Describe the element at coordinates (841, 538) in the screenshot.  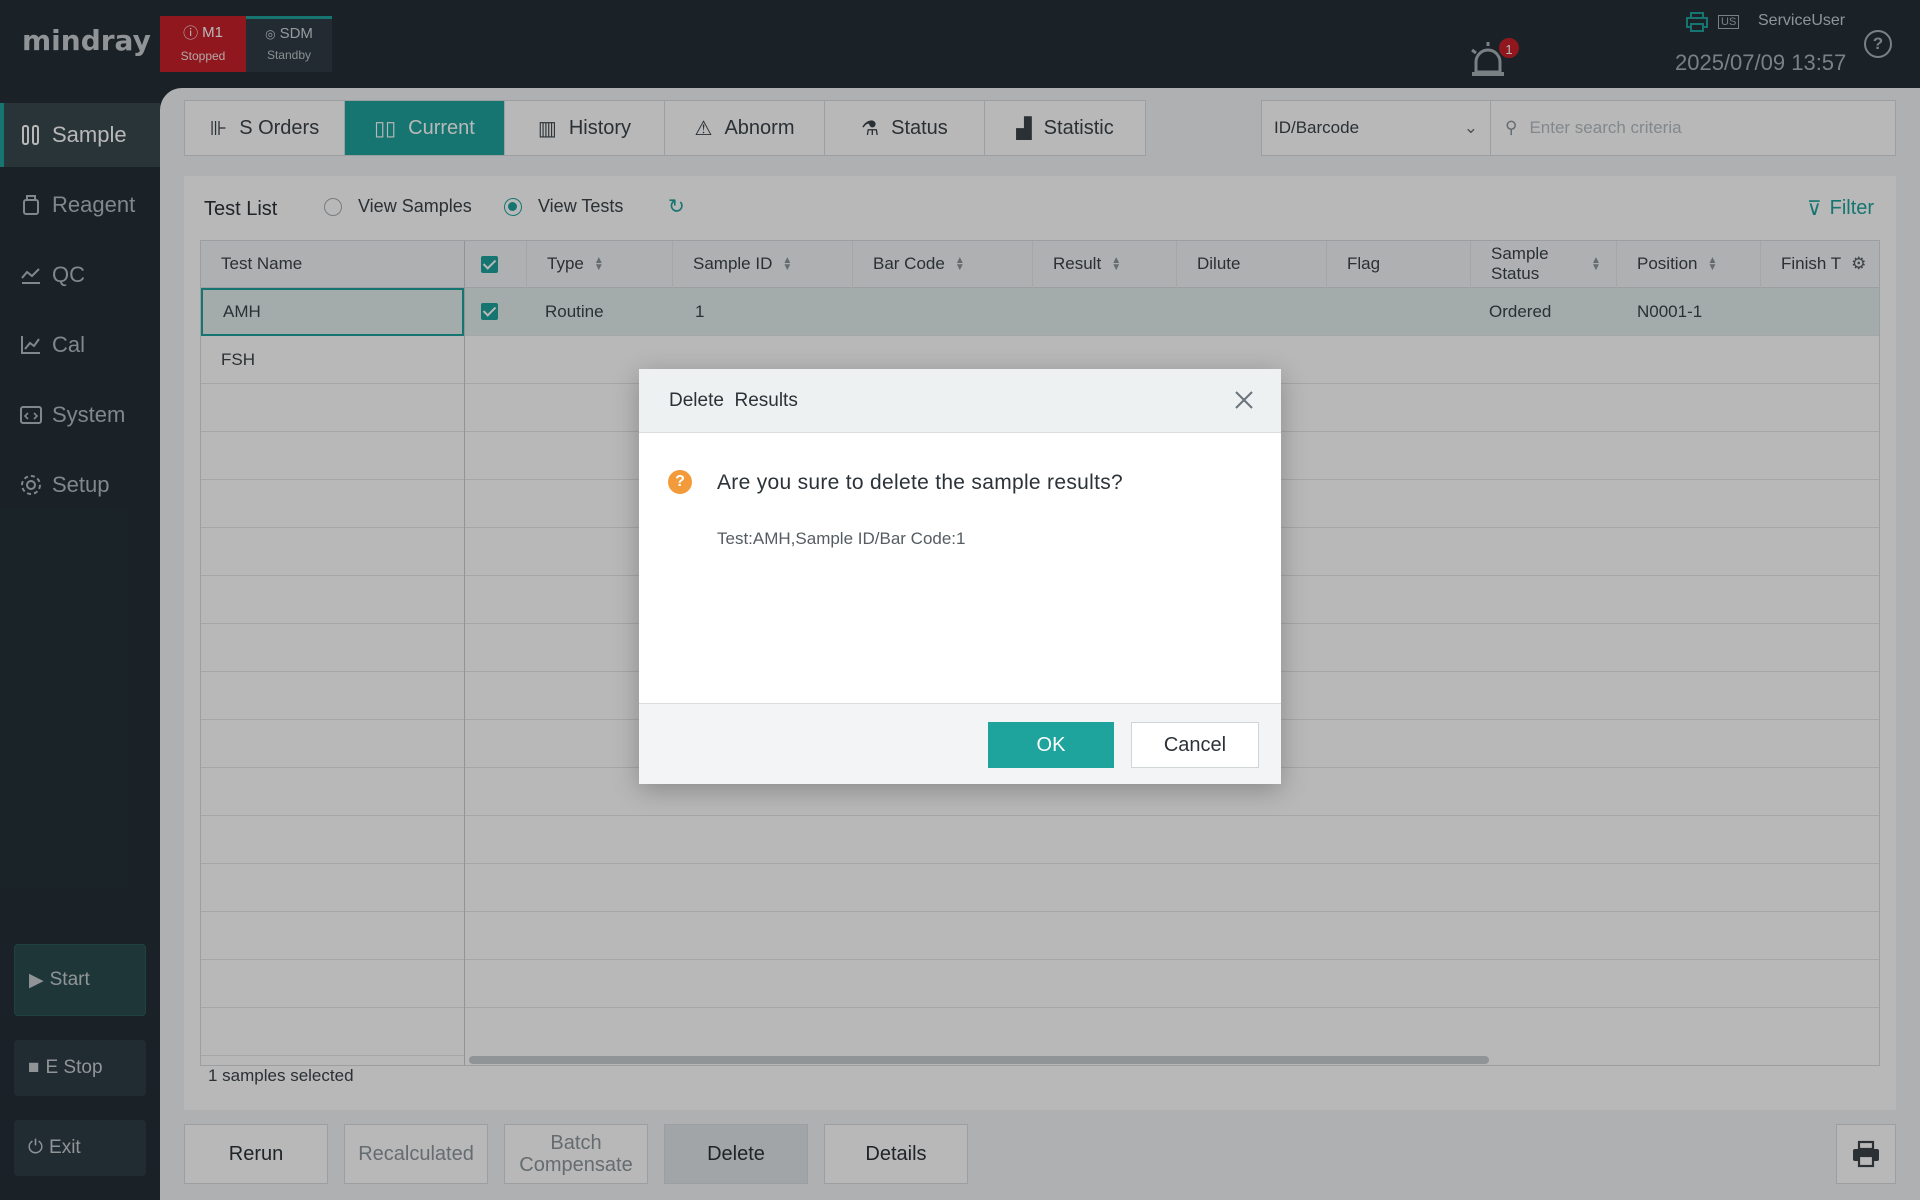
I see `dialog-detail: Test:AMH,Sample ID/Bar Code:1` at that location.